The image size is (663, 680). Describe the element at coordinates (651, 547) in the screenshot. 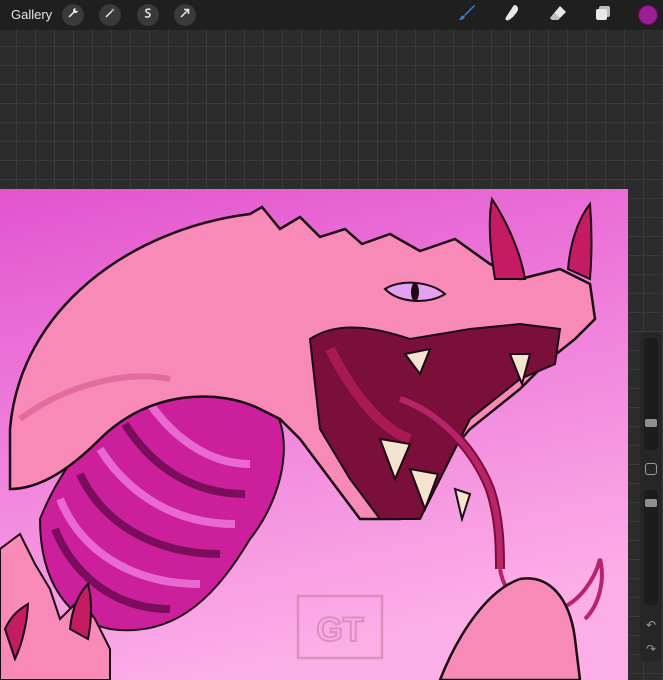

I see `opacity-slider` at that location.